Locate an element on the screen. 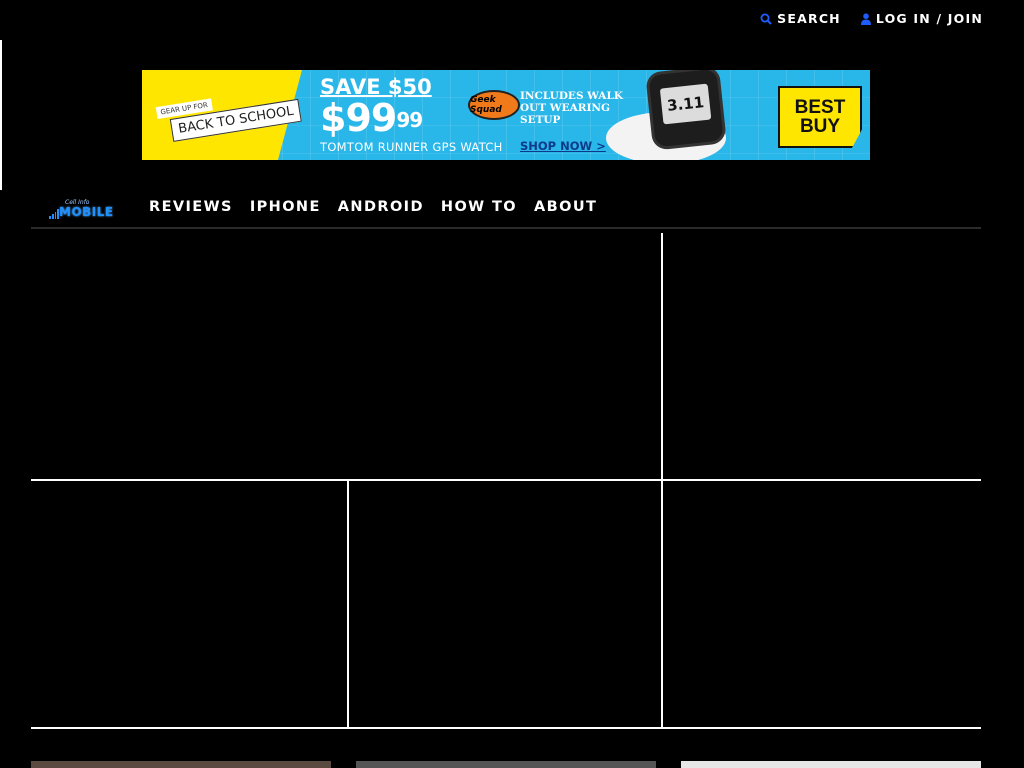  search-icon is located at coordinates (766, 19).